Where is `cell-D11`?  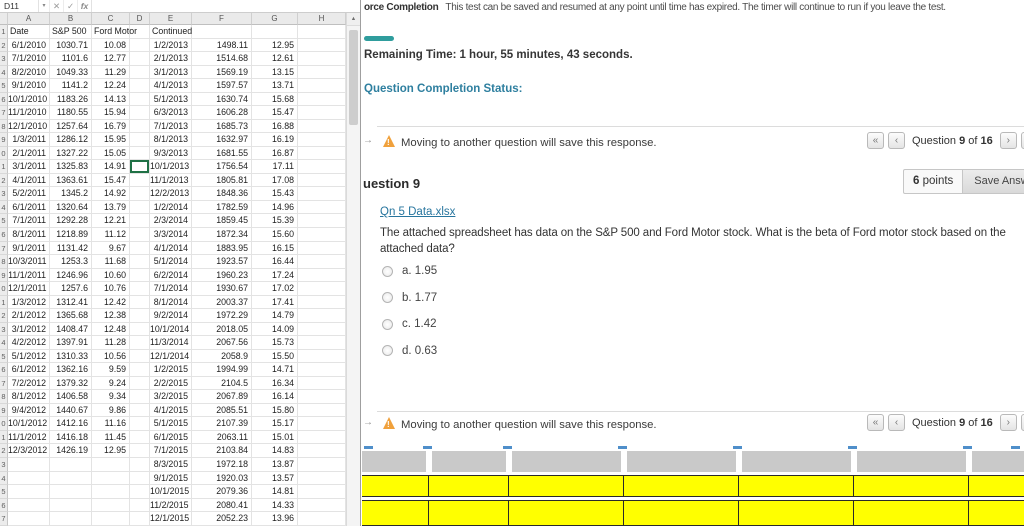 cell-D11 is located at coordinates (140, 167).